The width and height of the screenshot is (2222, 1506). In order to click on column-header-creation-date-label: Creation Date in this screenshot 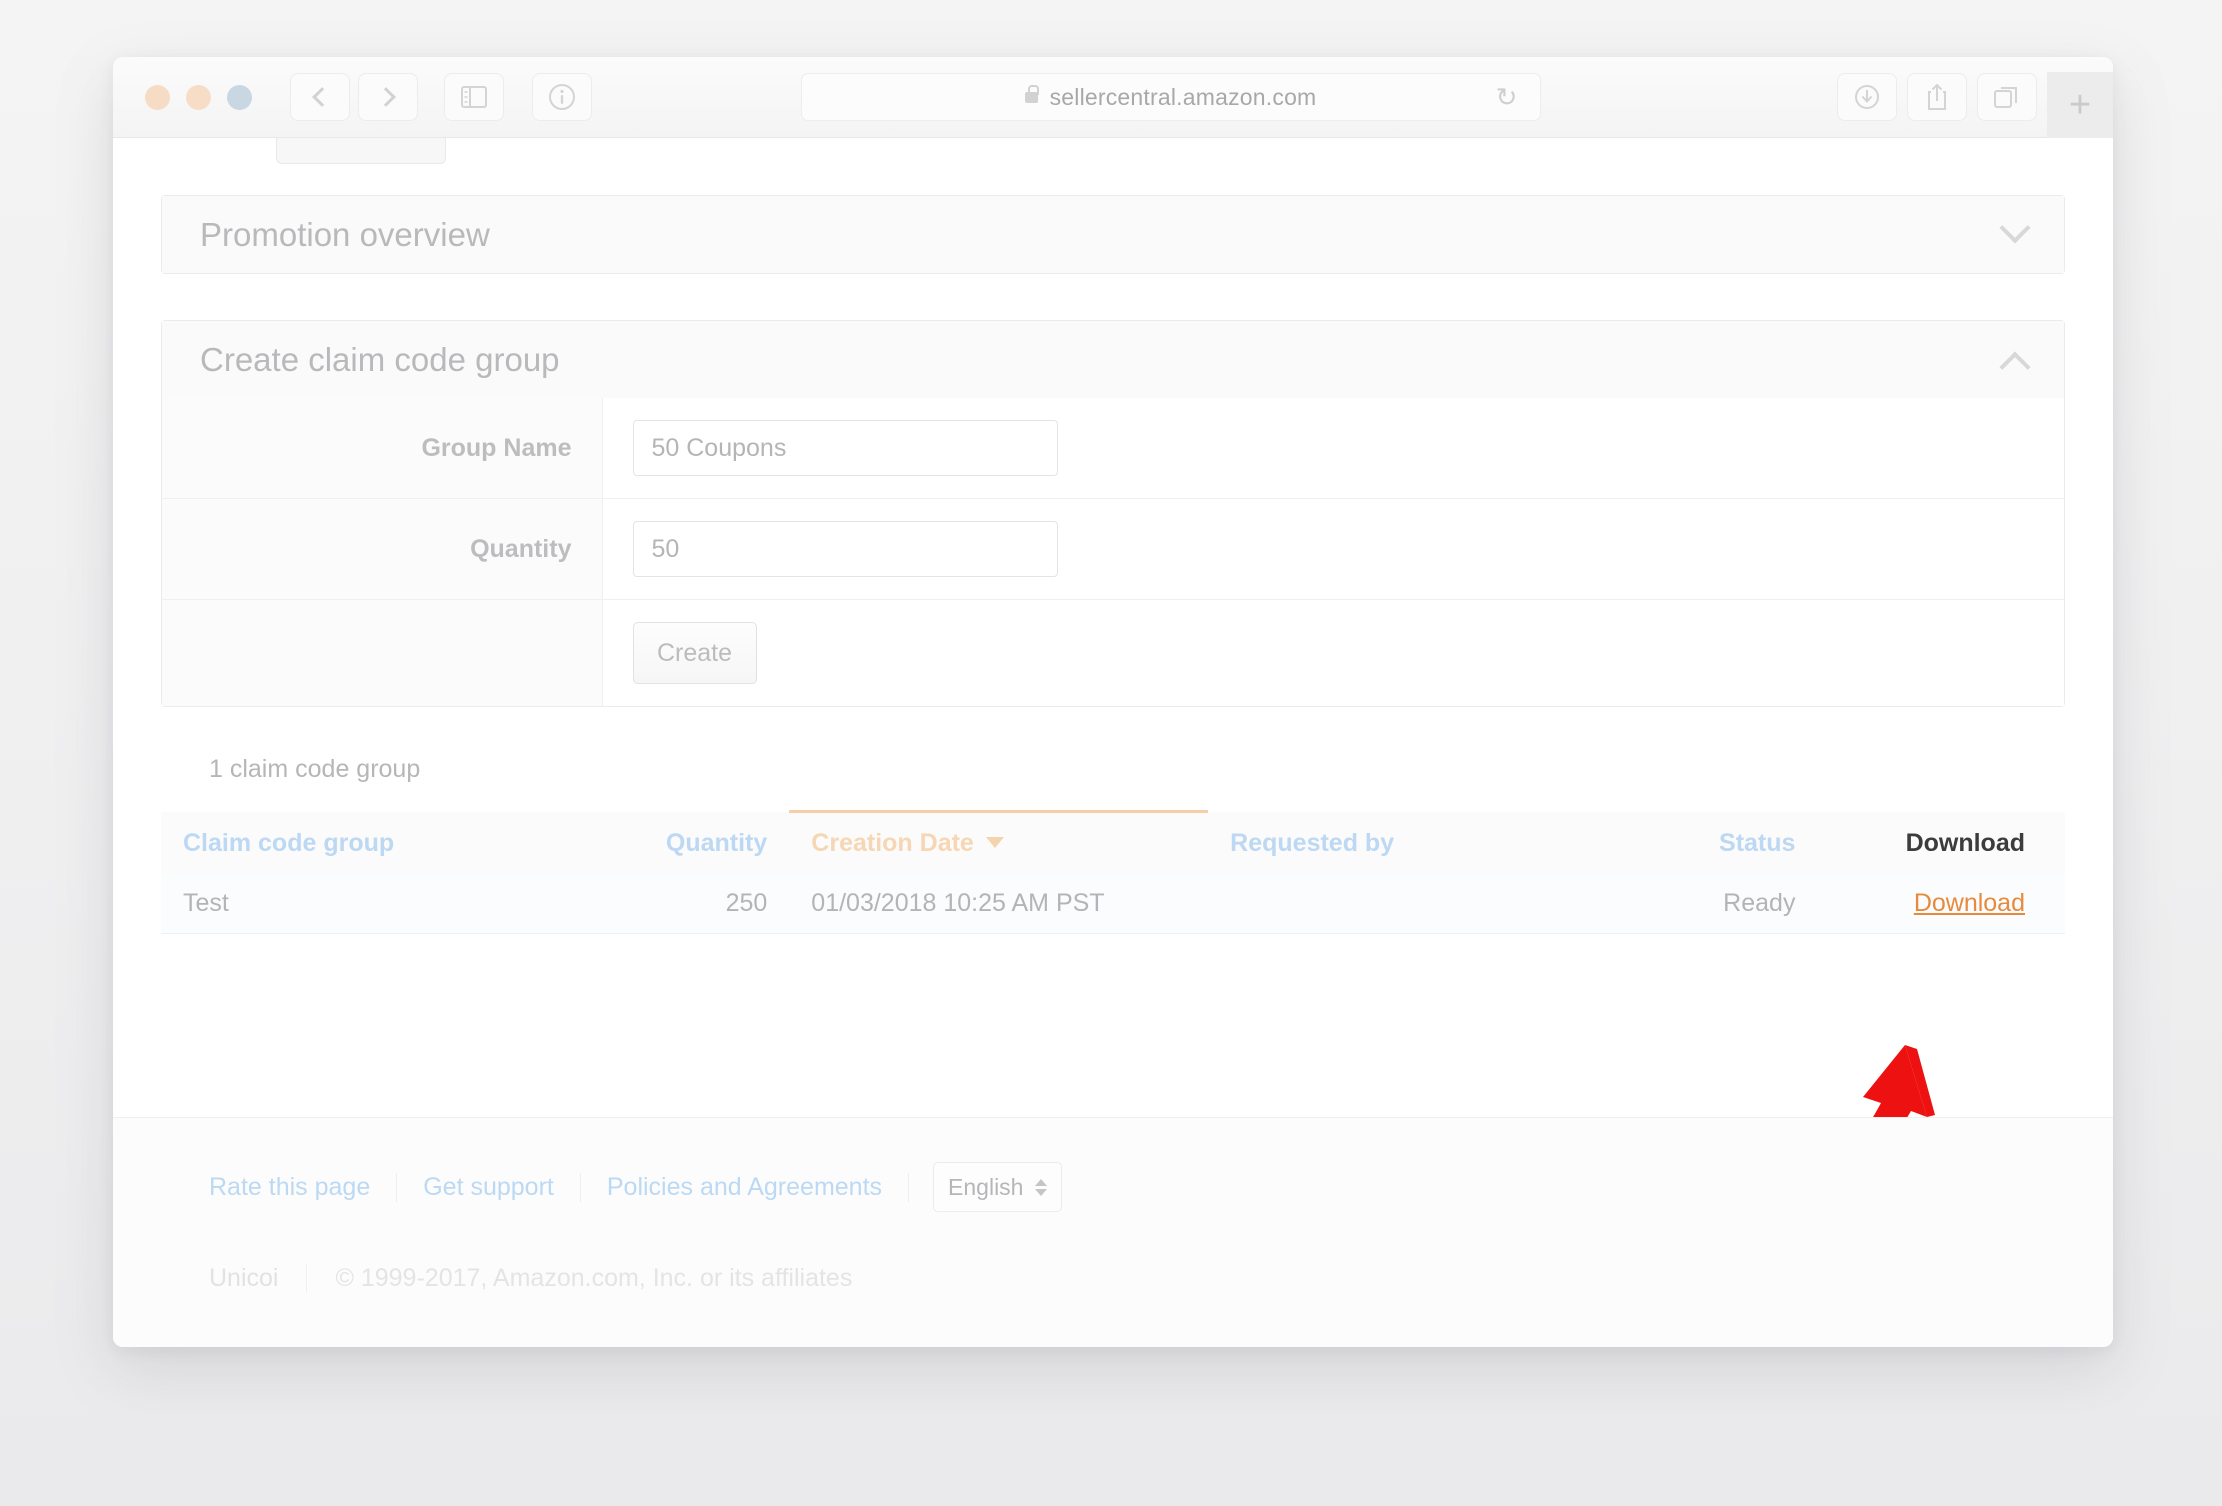, I will do `click(892, 842)`.